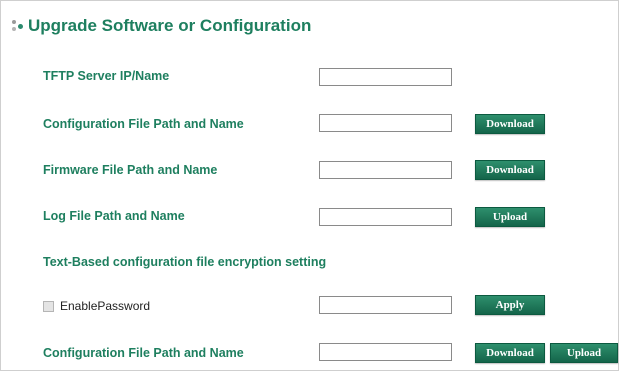  I want to click on config-file-input, so click(385, 123).